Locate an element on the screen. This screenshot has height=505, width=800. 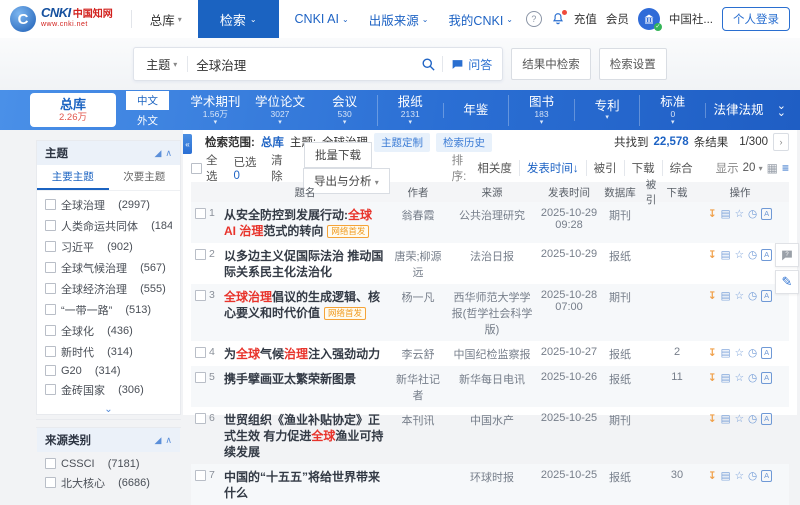
scope-value: 总库 is located at coordinates (272, 142).